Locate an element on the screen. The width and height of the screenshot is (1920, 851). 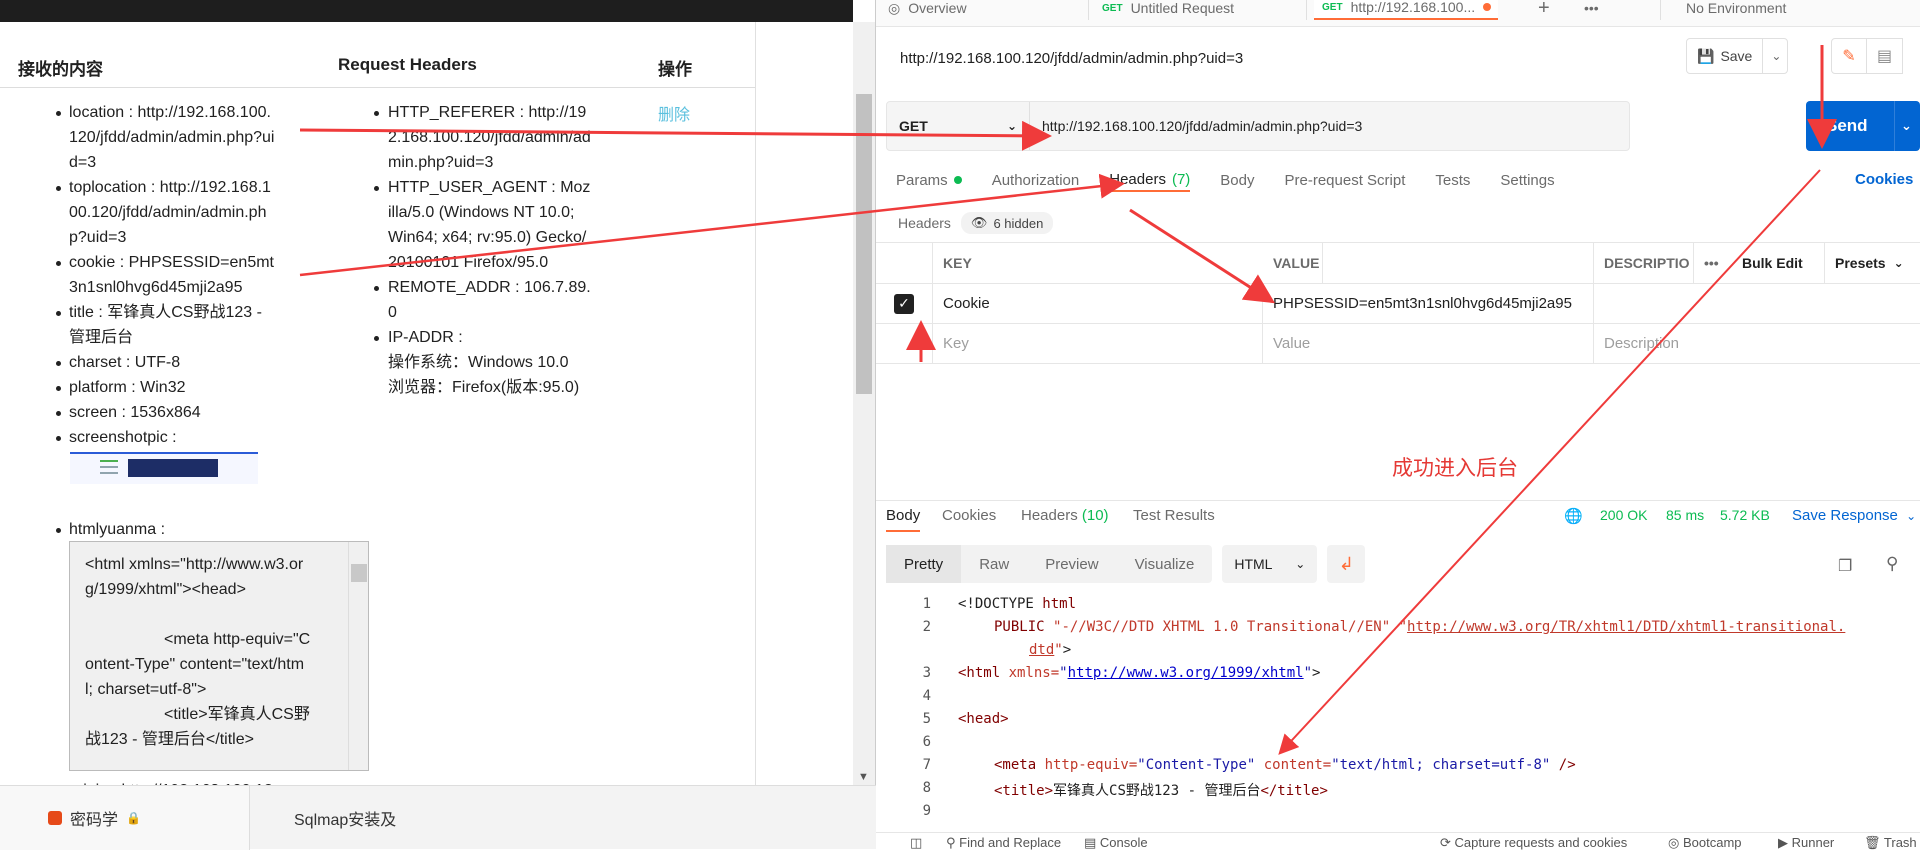
tab-params: Params is located at coordinates (929, 180).